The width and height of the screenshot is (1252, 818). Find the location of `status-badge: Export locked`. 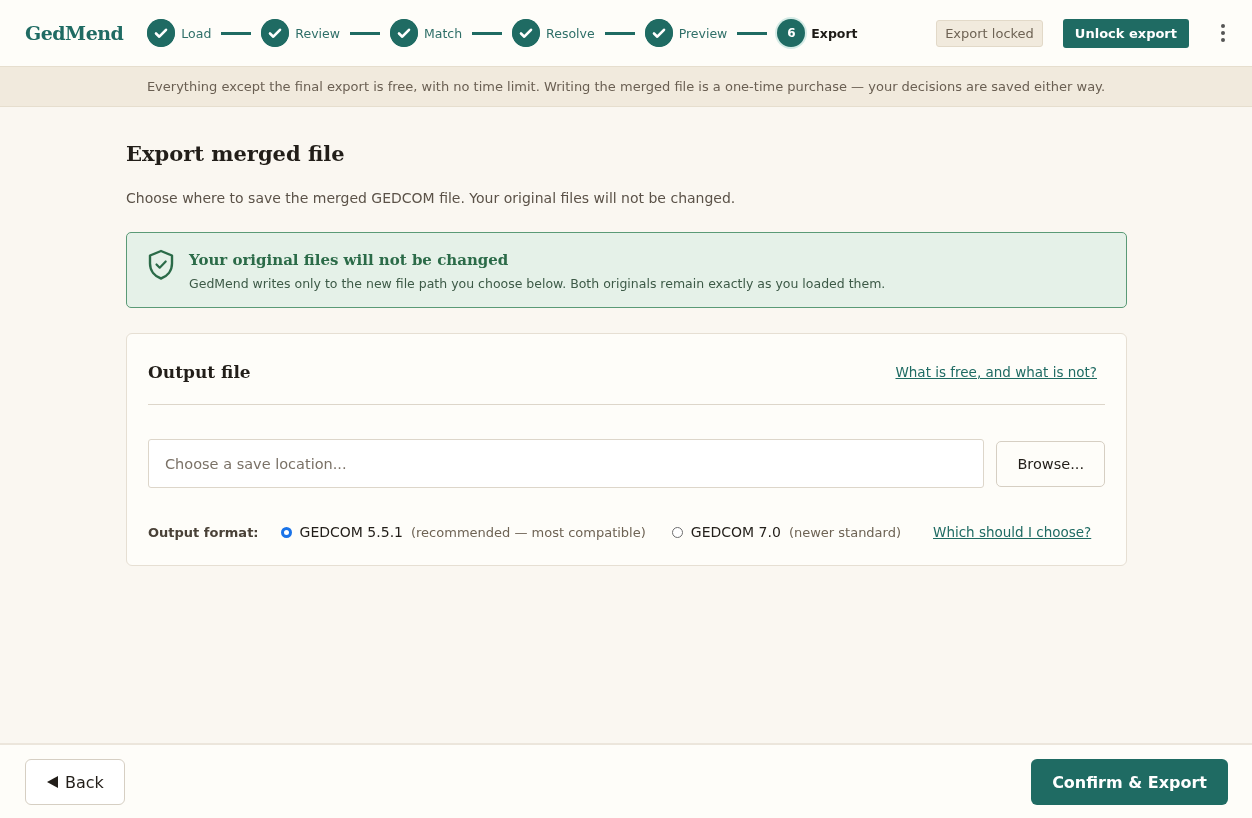

status-badge: Export locked is located at coordinates (989, 33).